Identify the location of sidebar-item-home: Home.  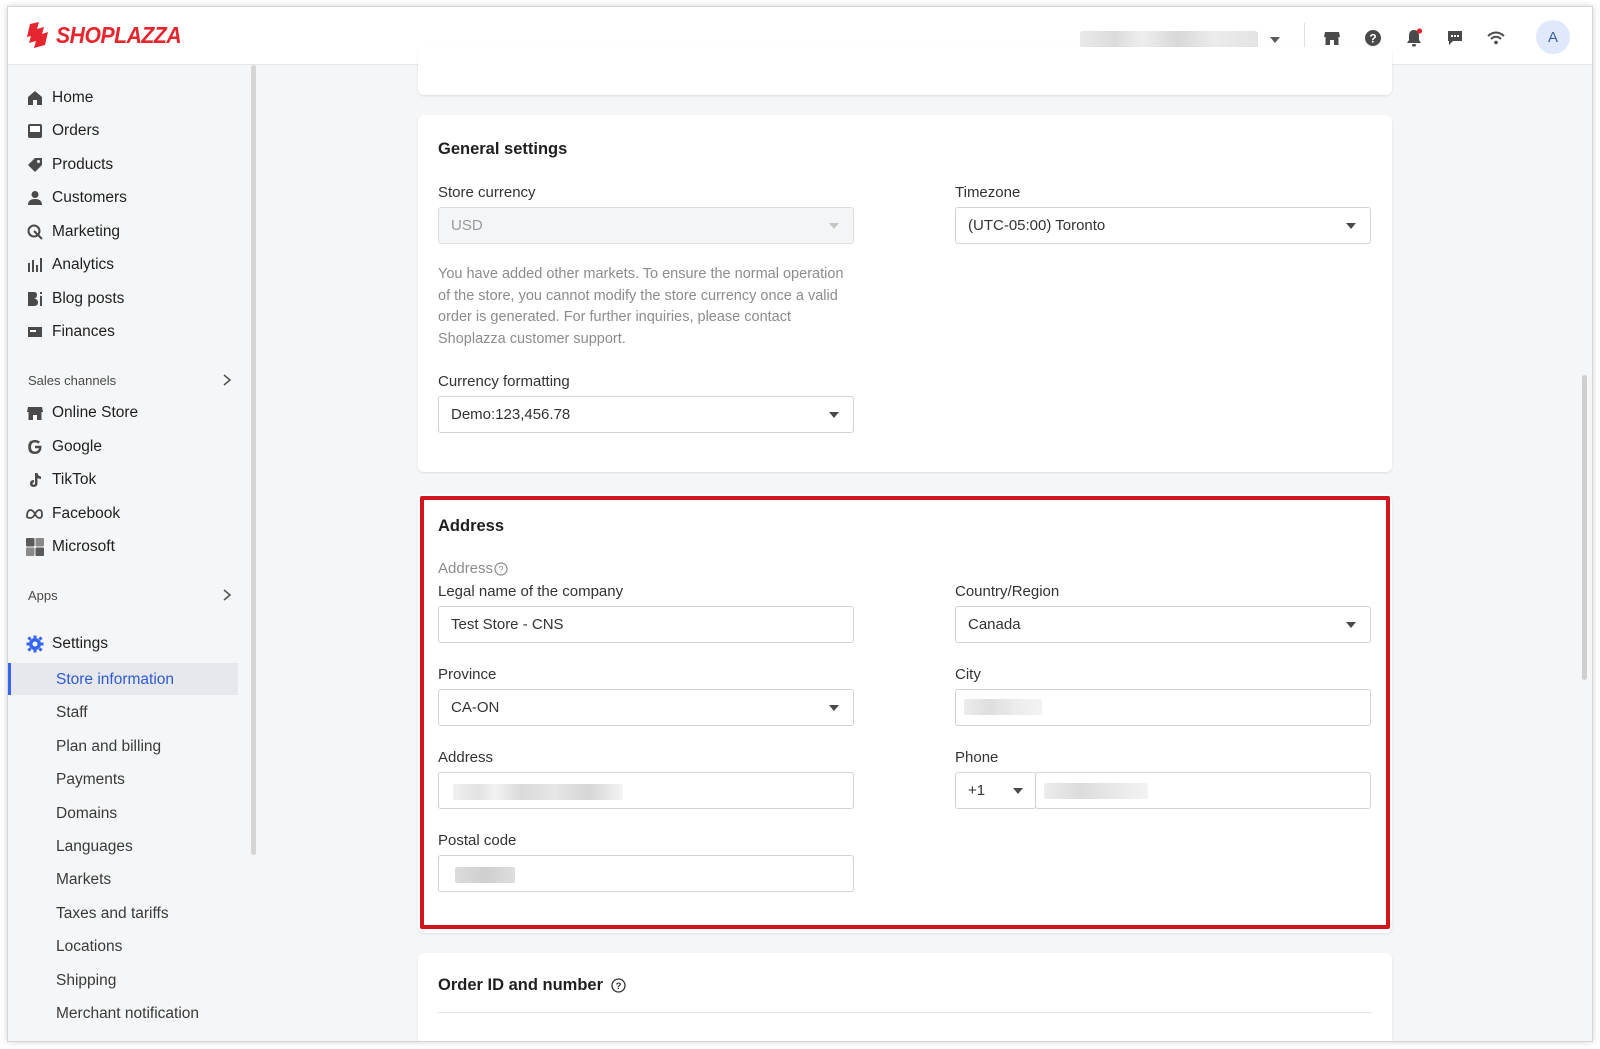
(59, 98).